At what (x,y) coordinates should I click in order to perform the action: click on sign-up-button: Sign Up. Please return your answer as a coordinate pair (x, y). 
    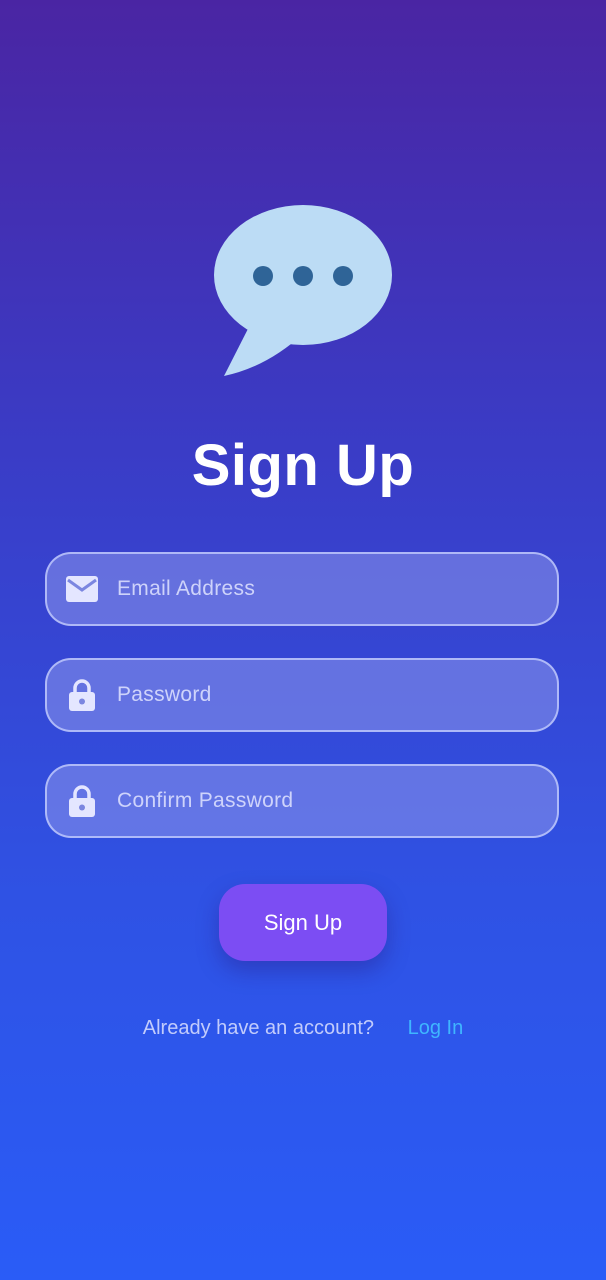
    Looking at the image, I should click on (303, 922).